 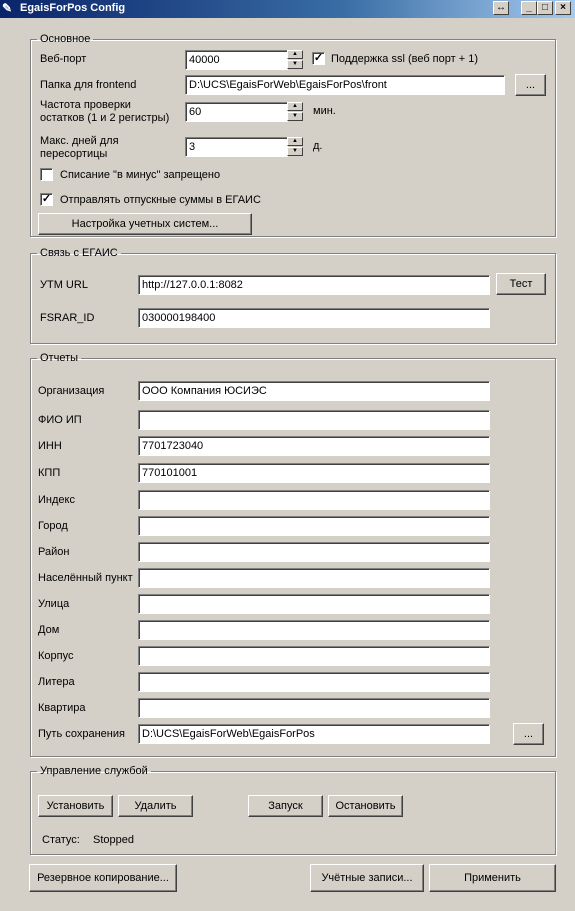 What do you see at coordinates (365, 806) in the screenshot?
I see `stop-button: Остановить` at bounding box center [365, 806].